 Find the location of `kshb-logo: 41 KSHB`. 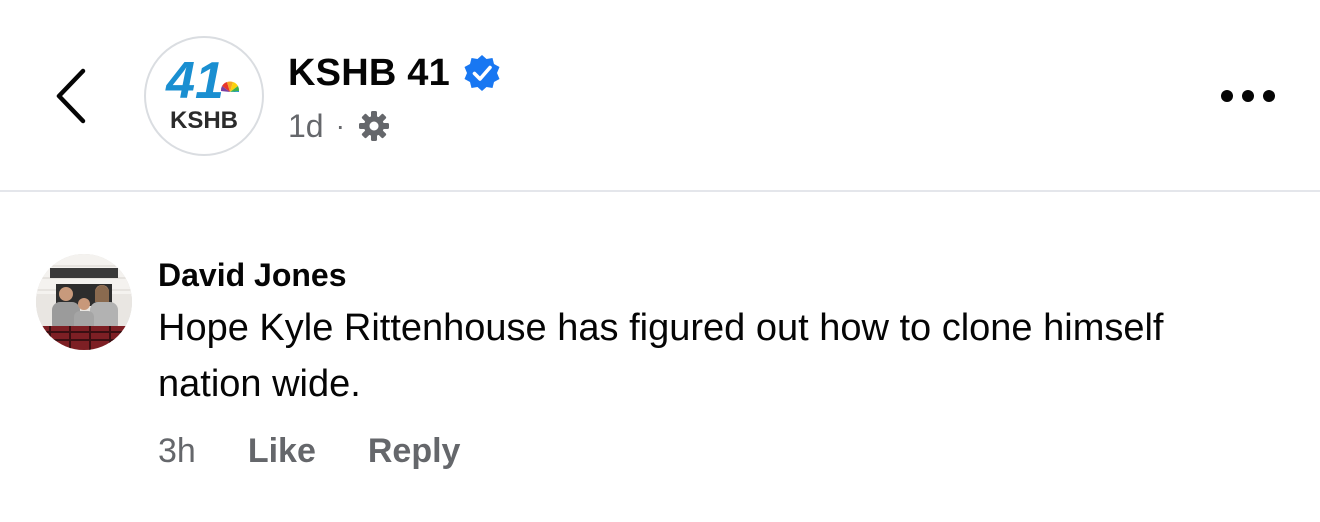

kshb-logo: 41 KSHB is located at coordinates (202, 93).